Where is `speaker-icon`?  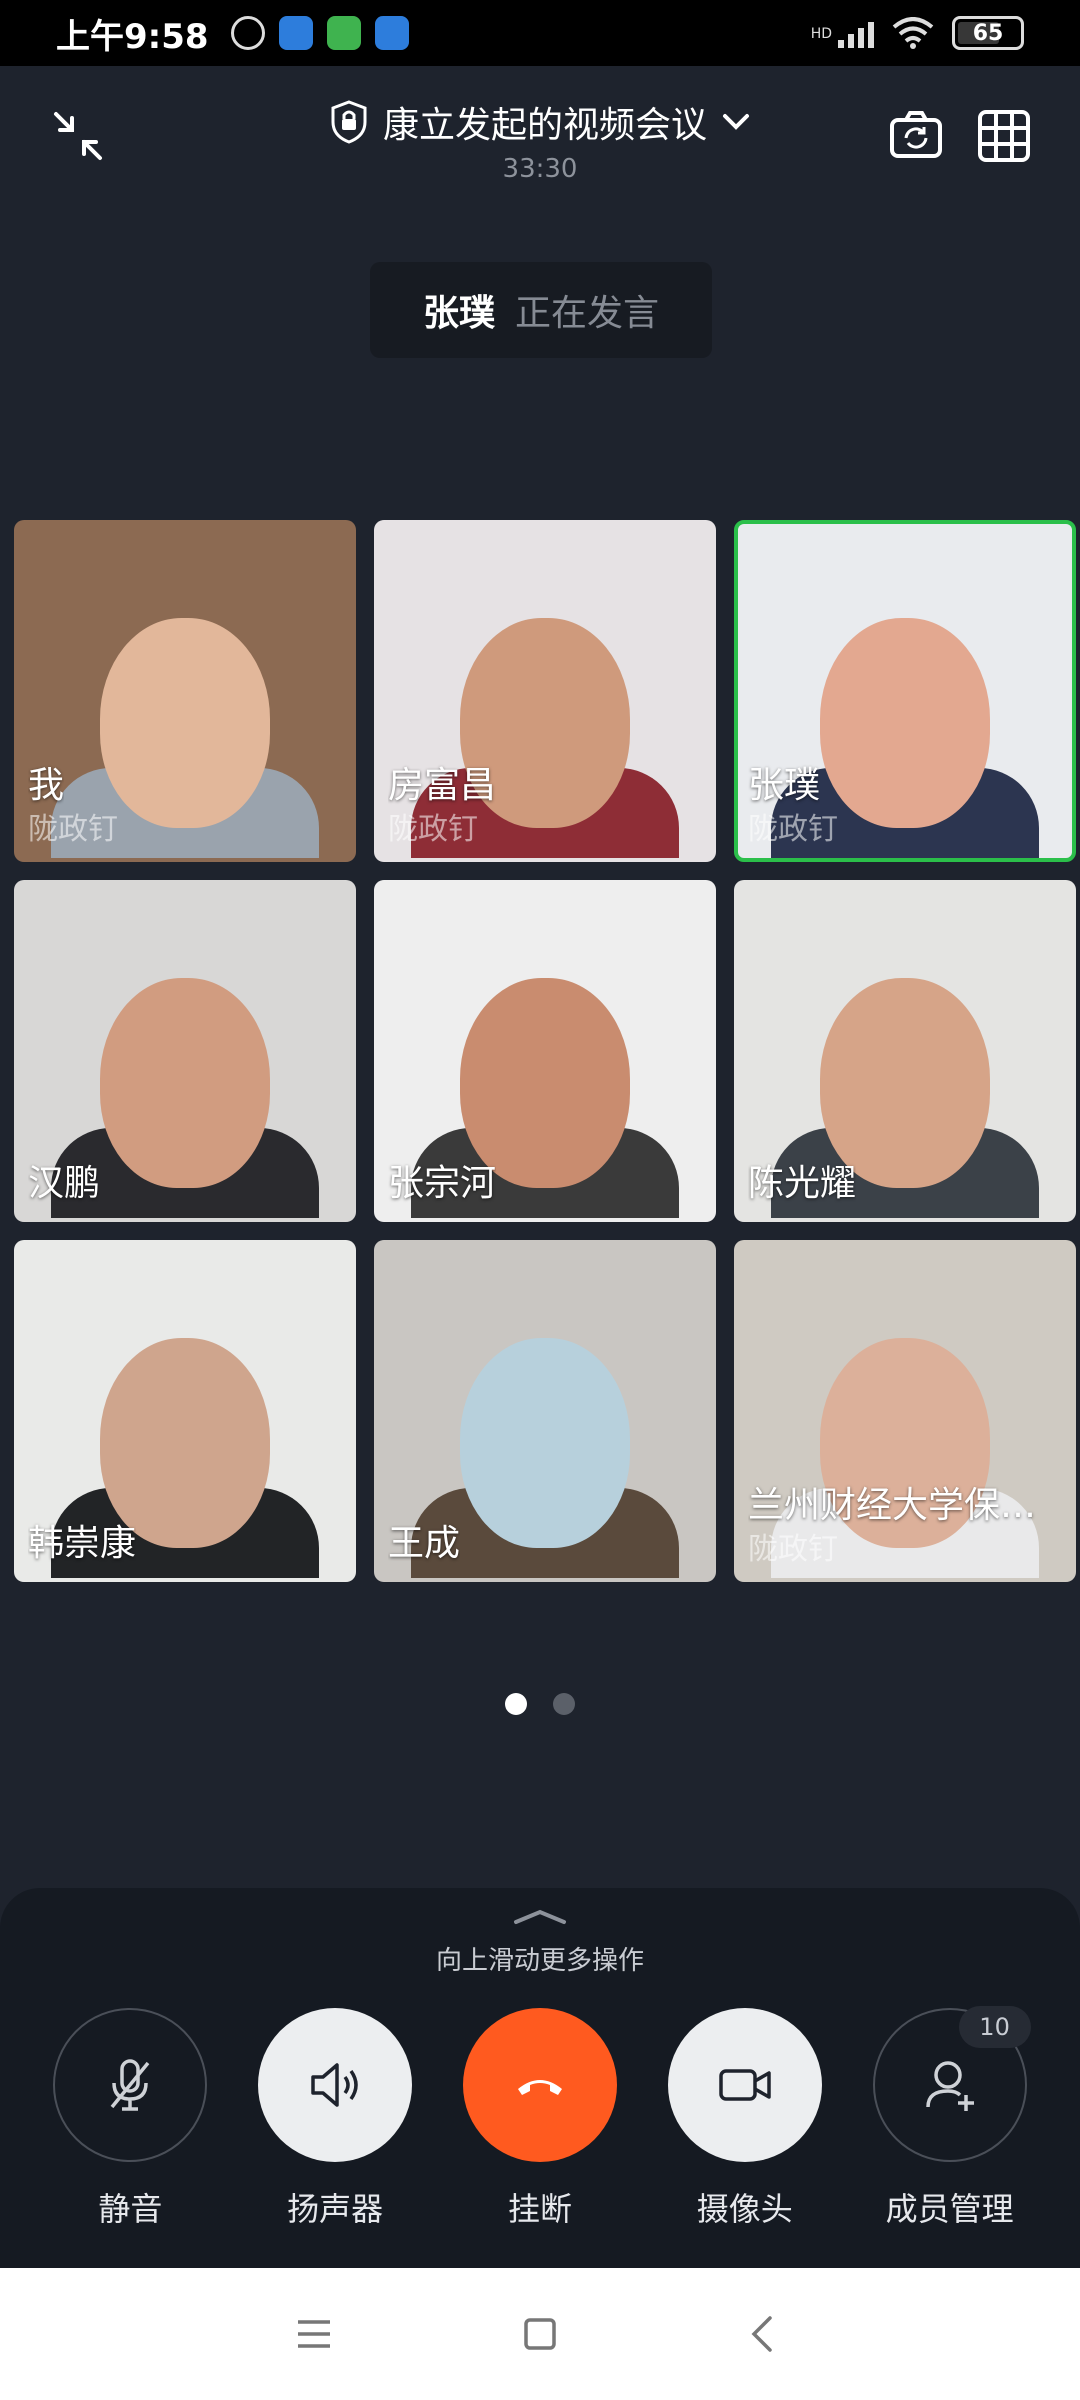
speaker-icon is located at coordinates (334, 2085).